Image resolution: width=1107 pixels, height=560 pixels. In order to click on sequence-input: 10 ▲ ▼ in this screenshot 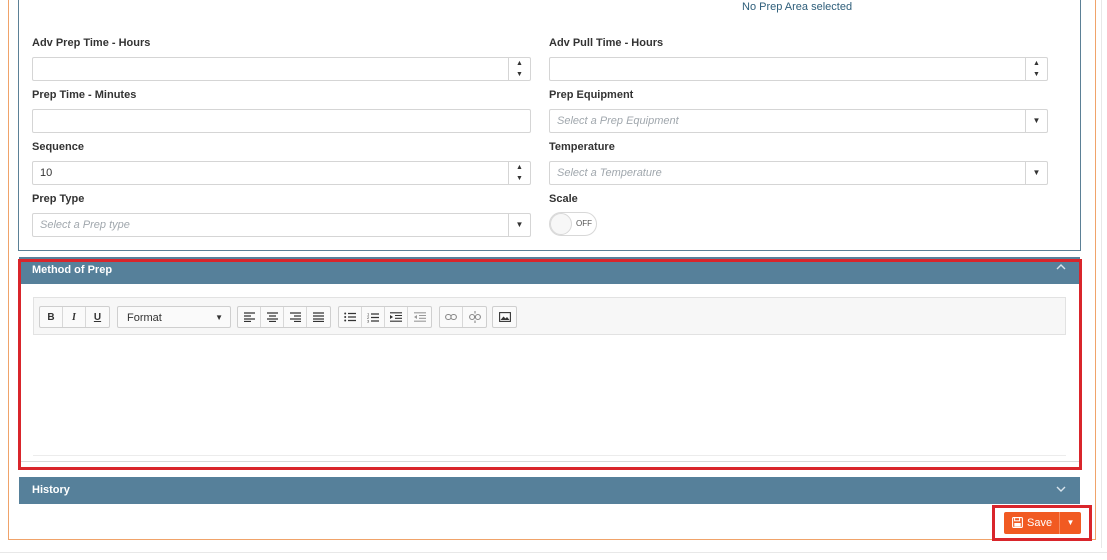, I will do `click(281, 173)`.